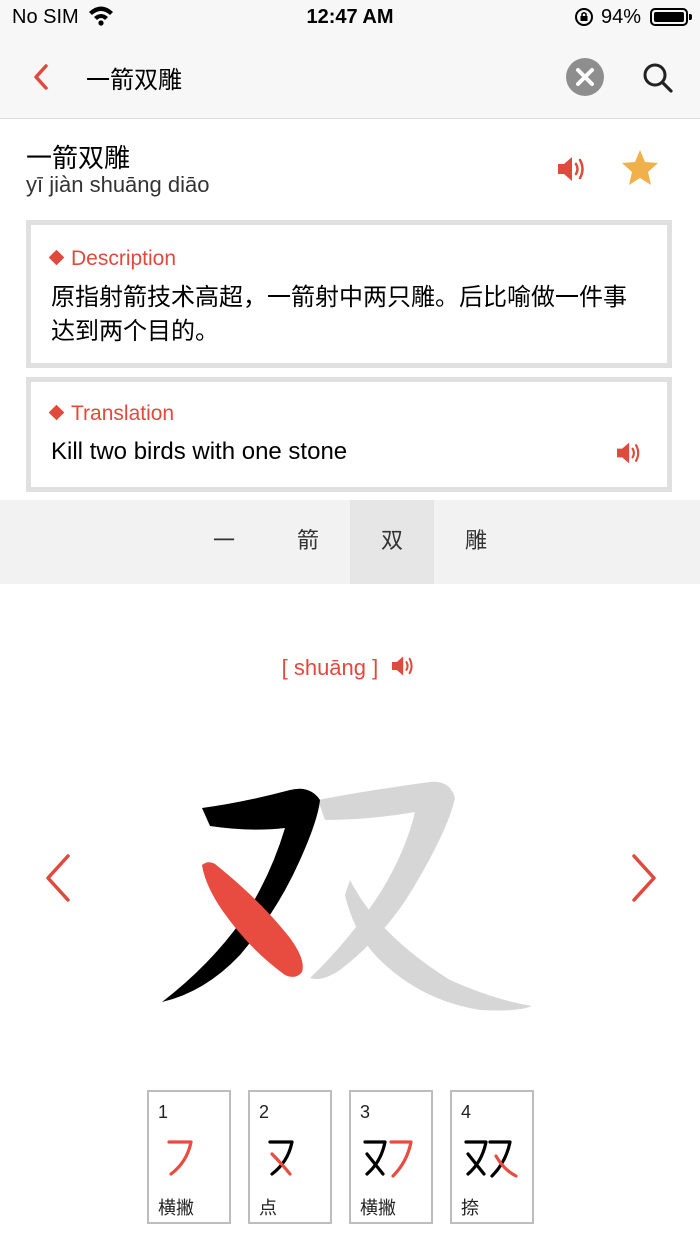 The width and height of the screenshot is (700, 1244). Describe the element at coordinates (268, 1208) in the screenshot. I see `stroke-name: 点` at that location.